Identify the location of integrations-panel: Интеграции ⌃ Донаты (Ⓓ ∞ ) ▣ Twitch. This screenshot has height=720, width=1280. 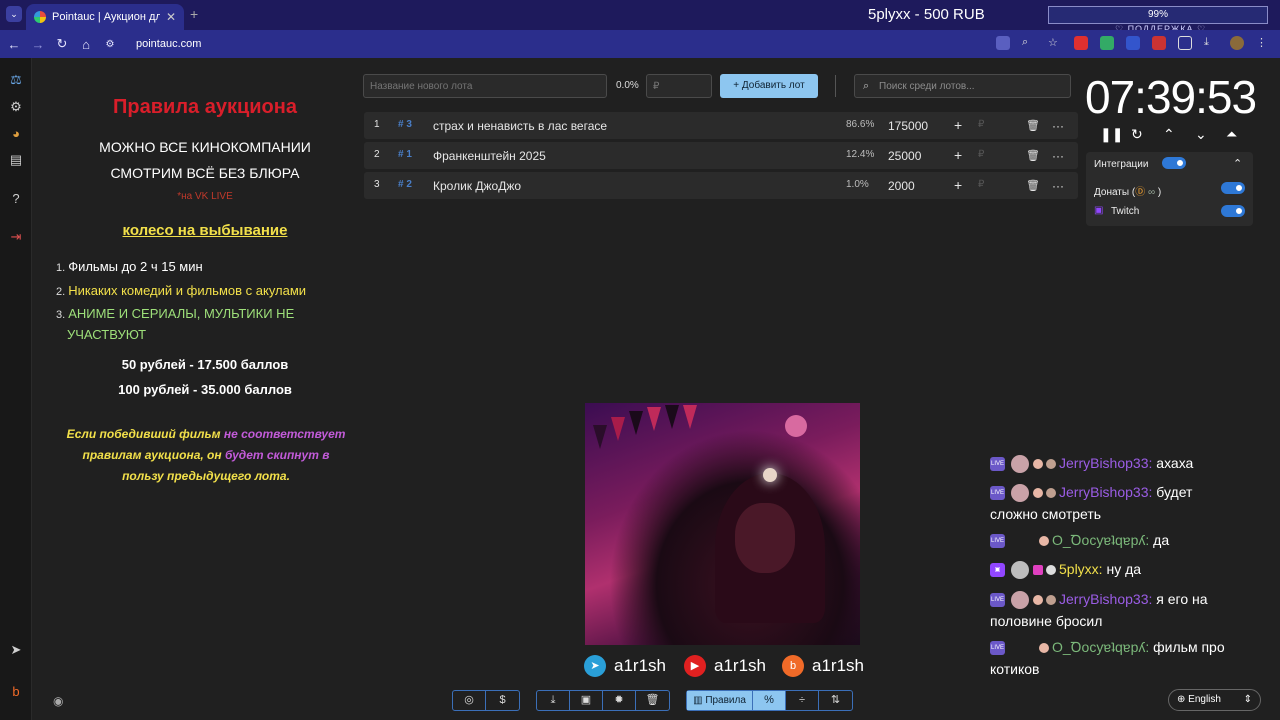
(1169, 189).